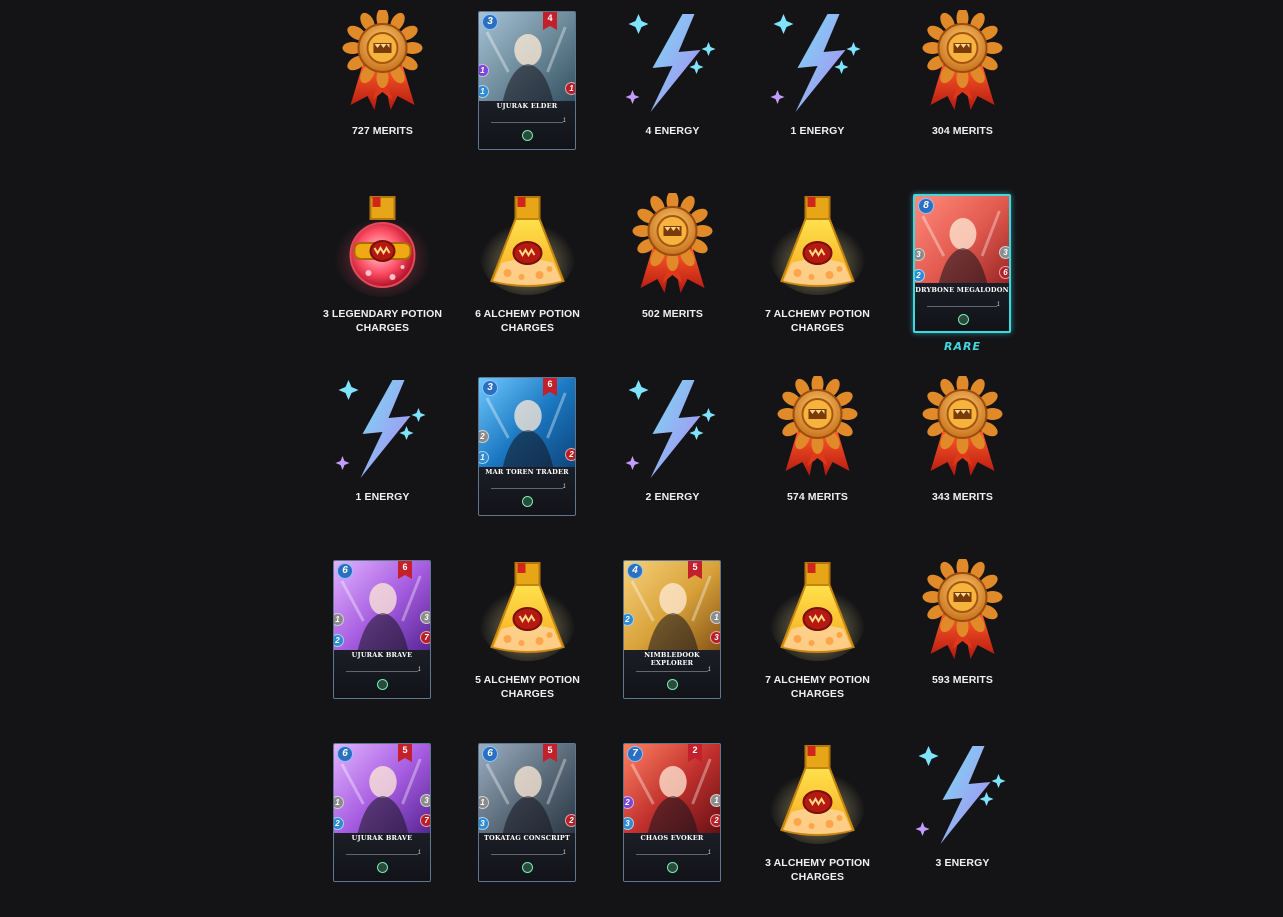  Describe the element at coordinates (1004, 272) in the screenshot. I see `health-stat: 6` at that location.